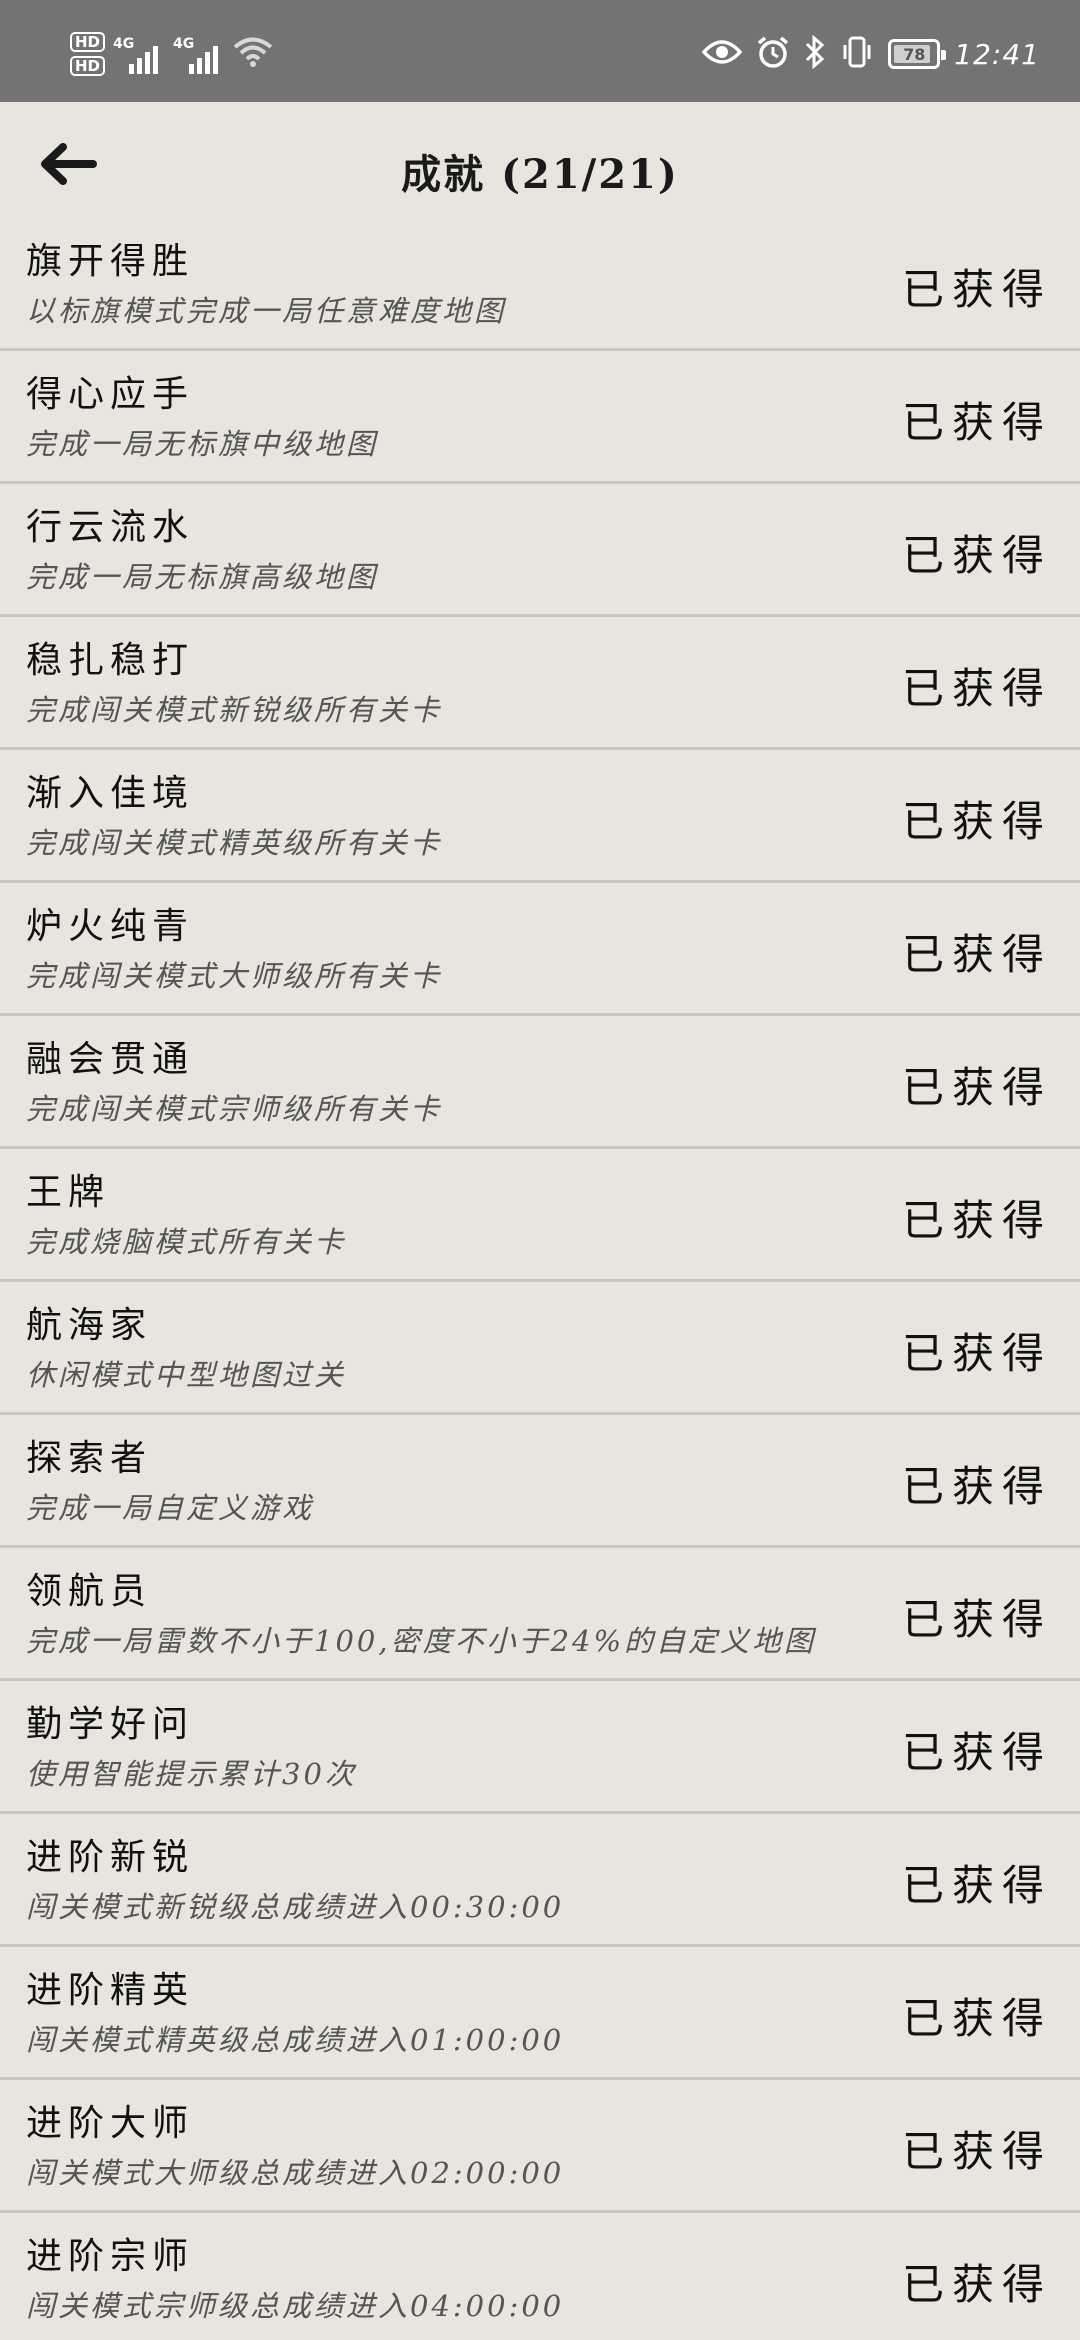 The width and height of the screenshot is (1080, 2340). What do you see at coordinates (815, 53) in the screenshot?
I see `bluetooth-icon` at bounding box center [815, 53].